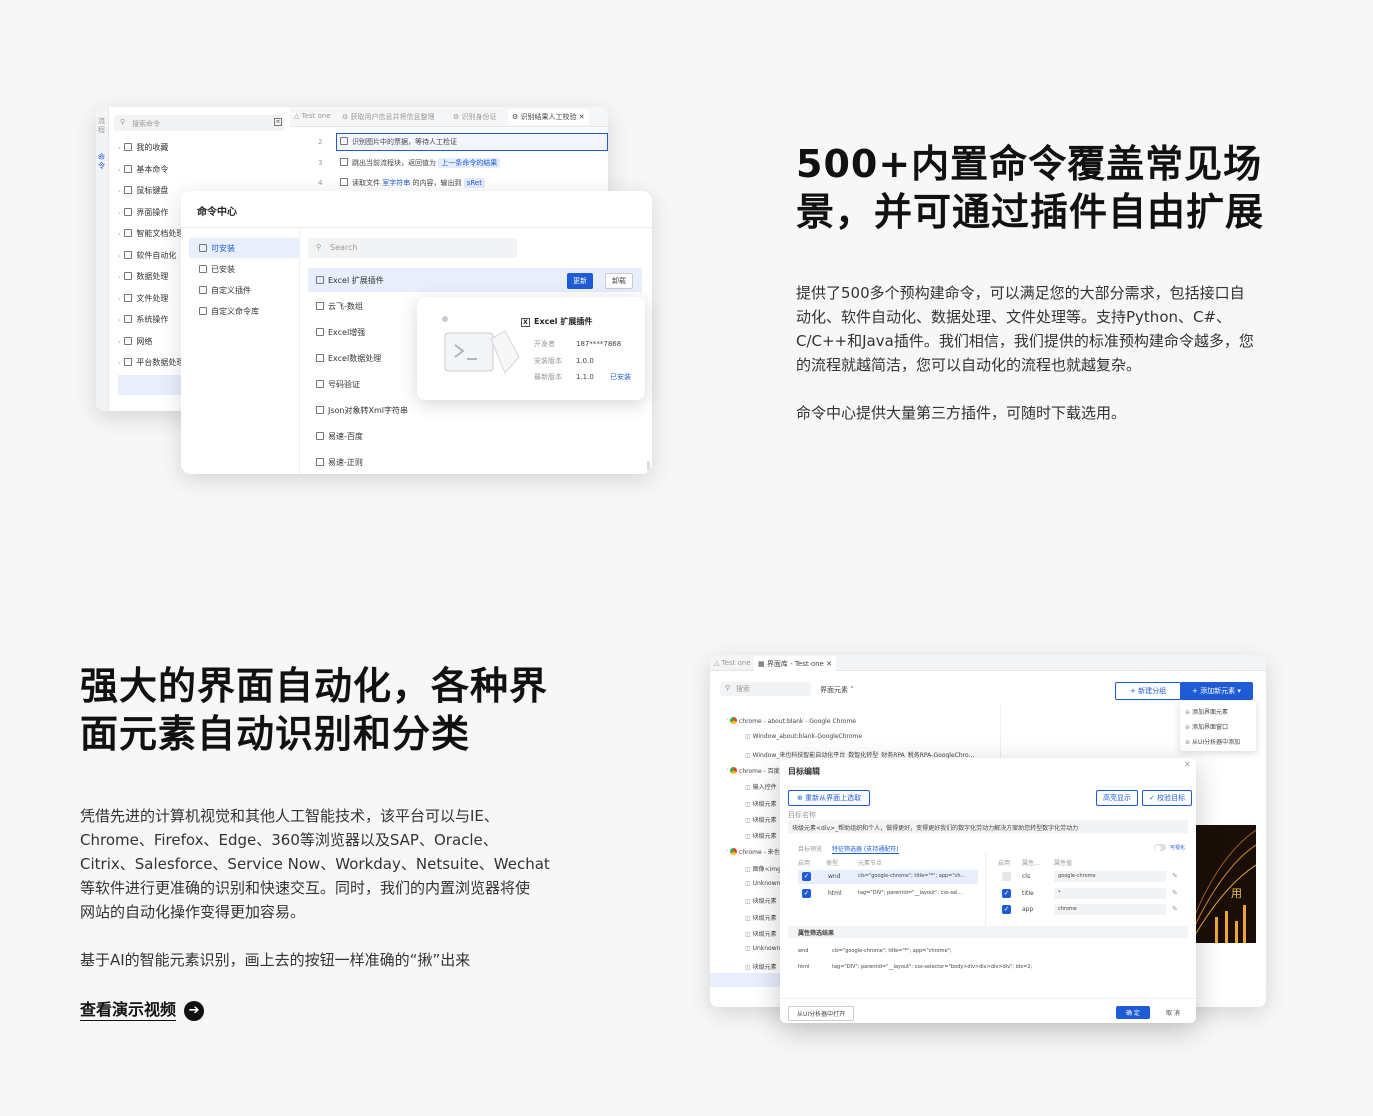 Image resolution: width=1373 pixels, height=1116 pixels. I want to click on plugin-item: Excel 扩展插件, so click(350, 280).